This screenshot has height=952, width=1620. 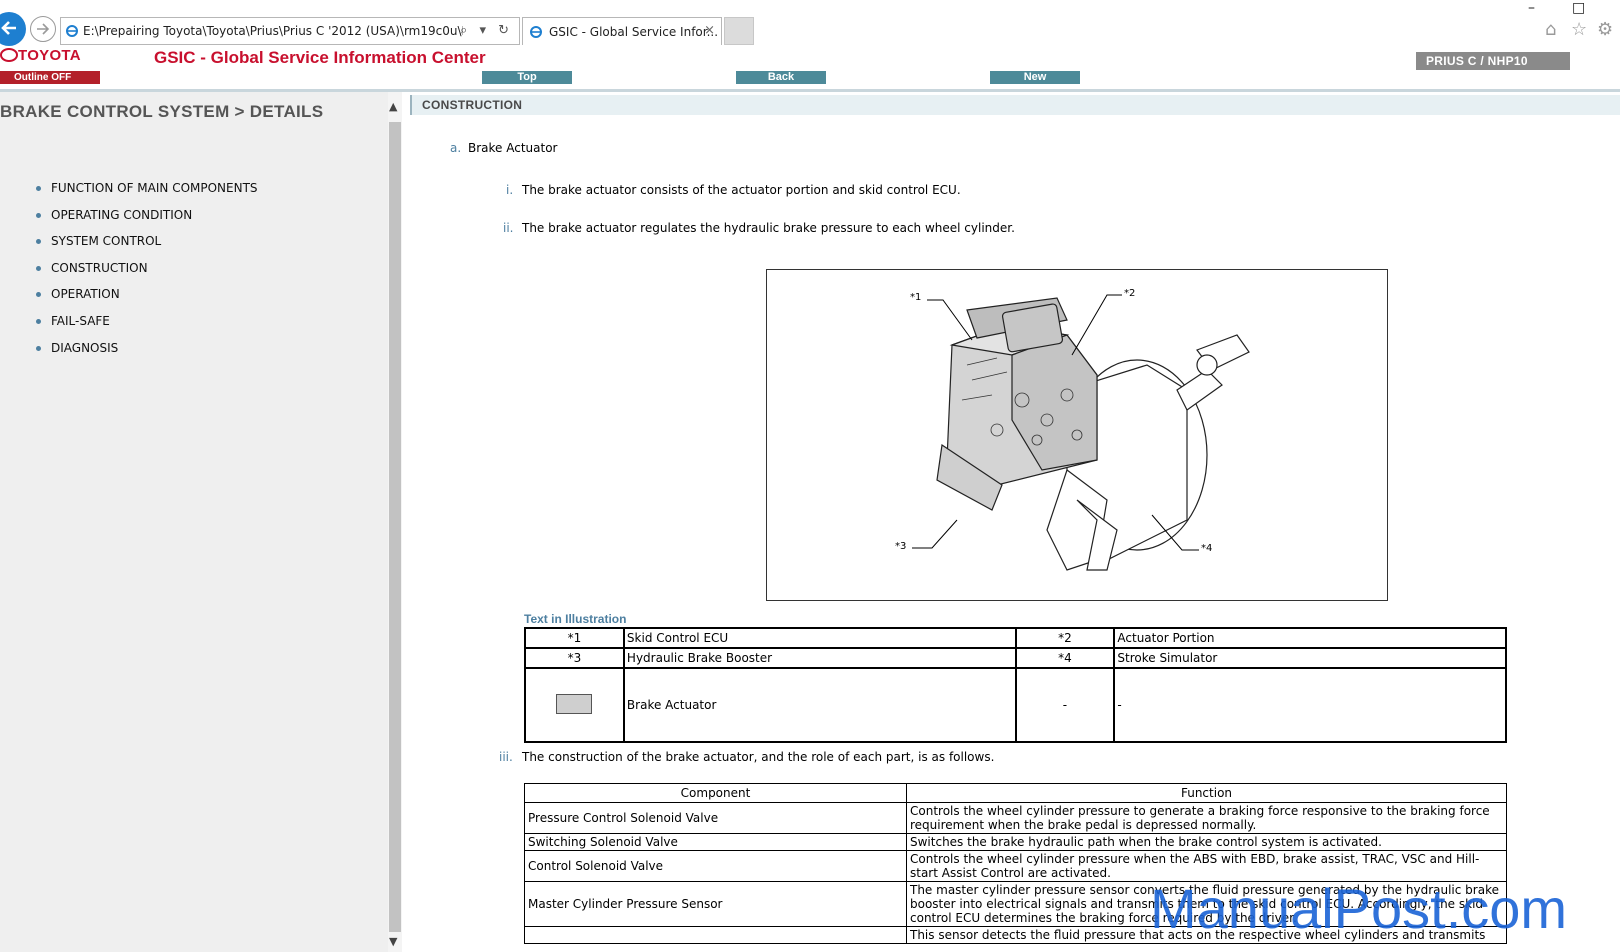 What do you see at coordinates (1310, 705) in the screenshot?
I see `legend-label: -` at bounding box center [1310, 705].